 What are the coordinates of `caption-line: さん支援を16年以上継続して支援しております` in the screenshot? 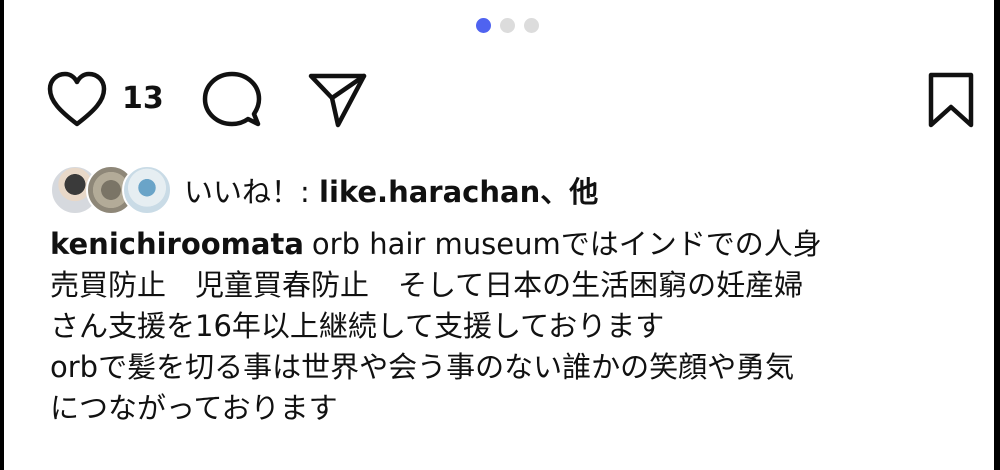 It's located at (357, 326).